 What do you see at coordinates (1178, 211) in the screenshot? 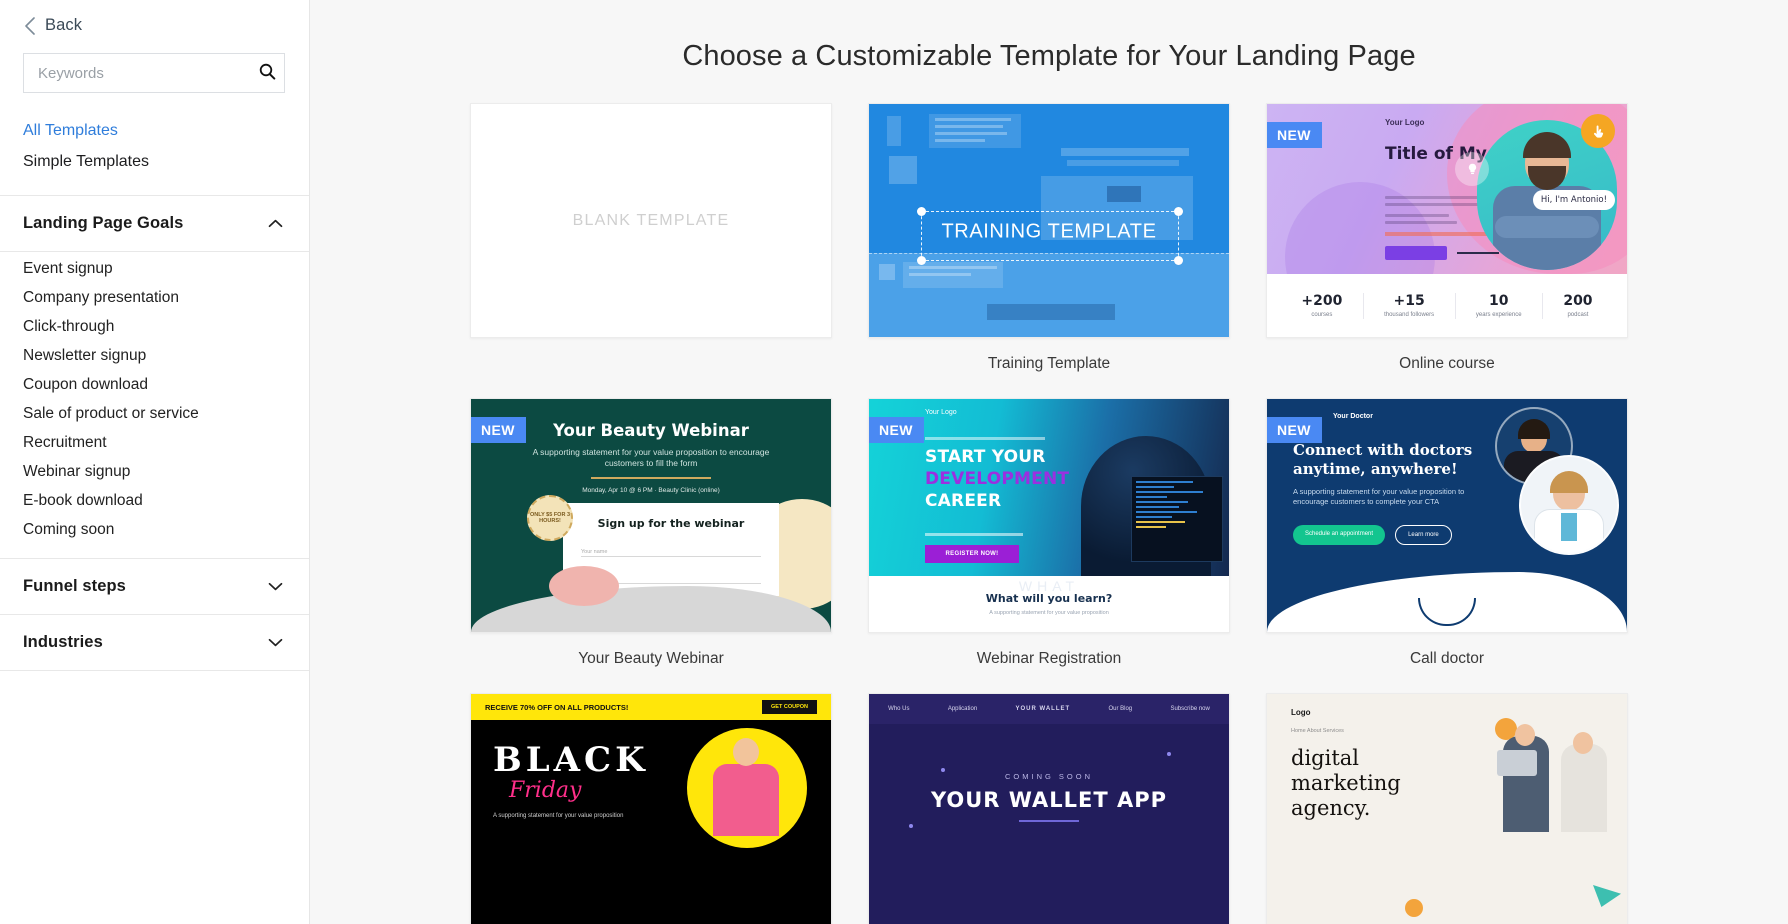
I see `resize-handle-top-right` at bounding box center [1178, 211].